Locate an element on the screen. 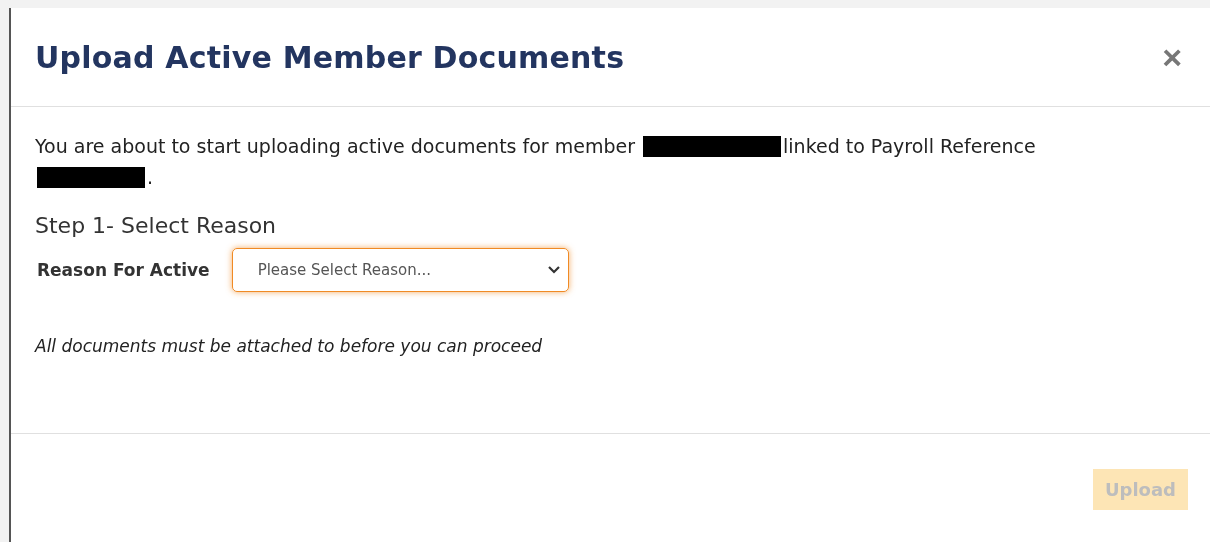 This screenshot has height=542, width=1210. intro-text: You are about to start uploading active documents for member linked to Payroll Reference . is located at coordinates (536, 162).